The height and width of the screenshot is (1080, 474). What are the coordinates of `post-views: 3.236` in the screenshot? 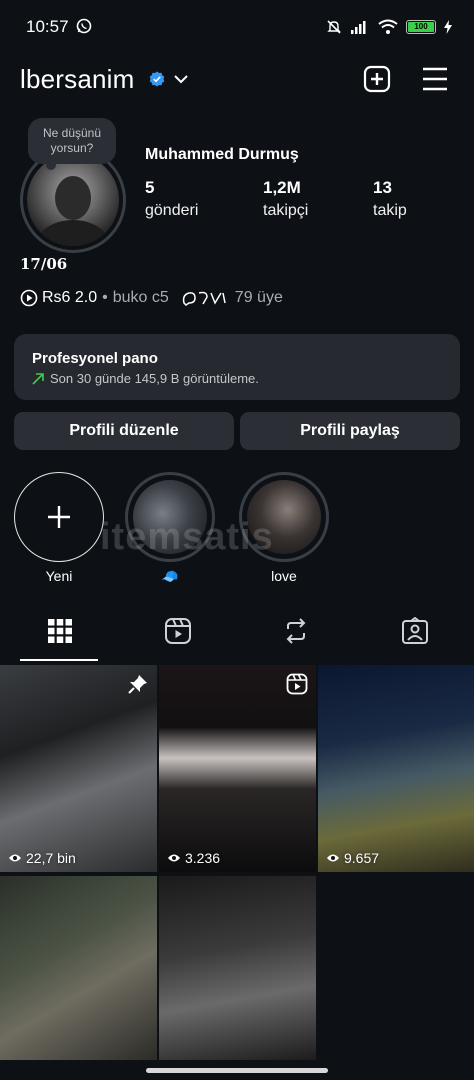 It's located at (193, 858).